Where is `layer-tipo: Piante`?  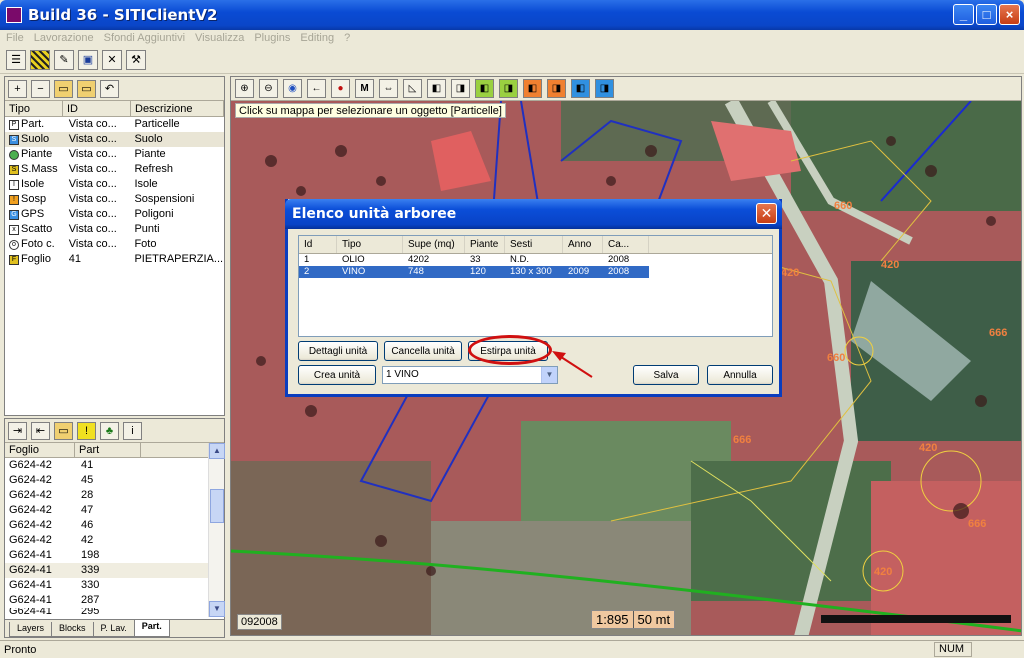 layer-tipo: Piante is located at coordinates (37, 154).